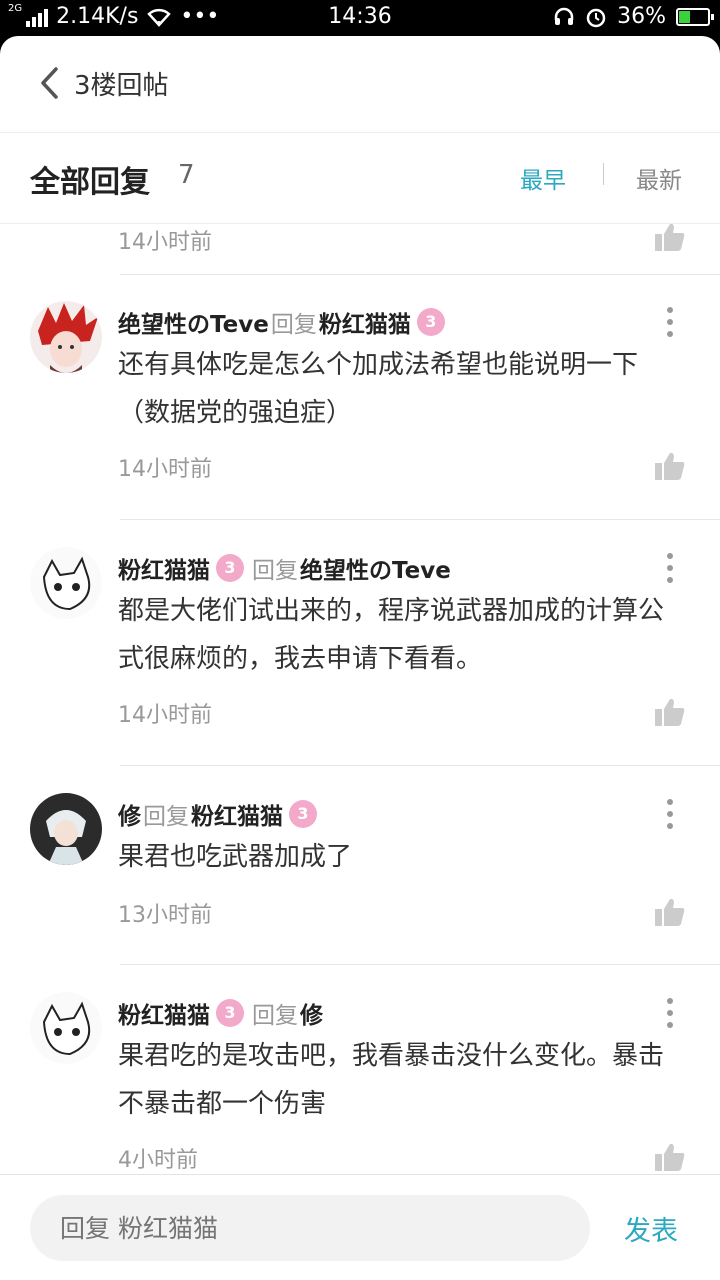 This screenshot has width=720, height=1280. Describe the element at coordinates (121, 86) in the screenshot. I see `page-title: 3楼回帖` at that location.